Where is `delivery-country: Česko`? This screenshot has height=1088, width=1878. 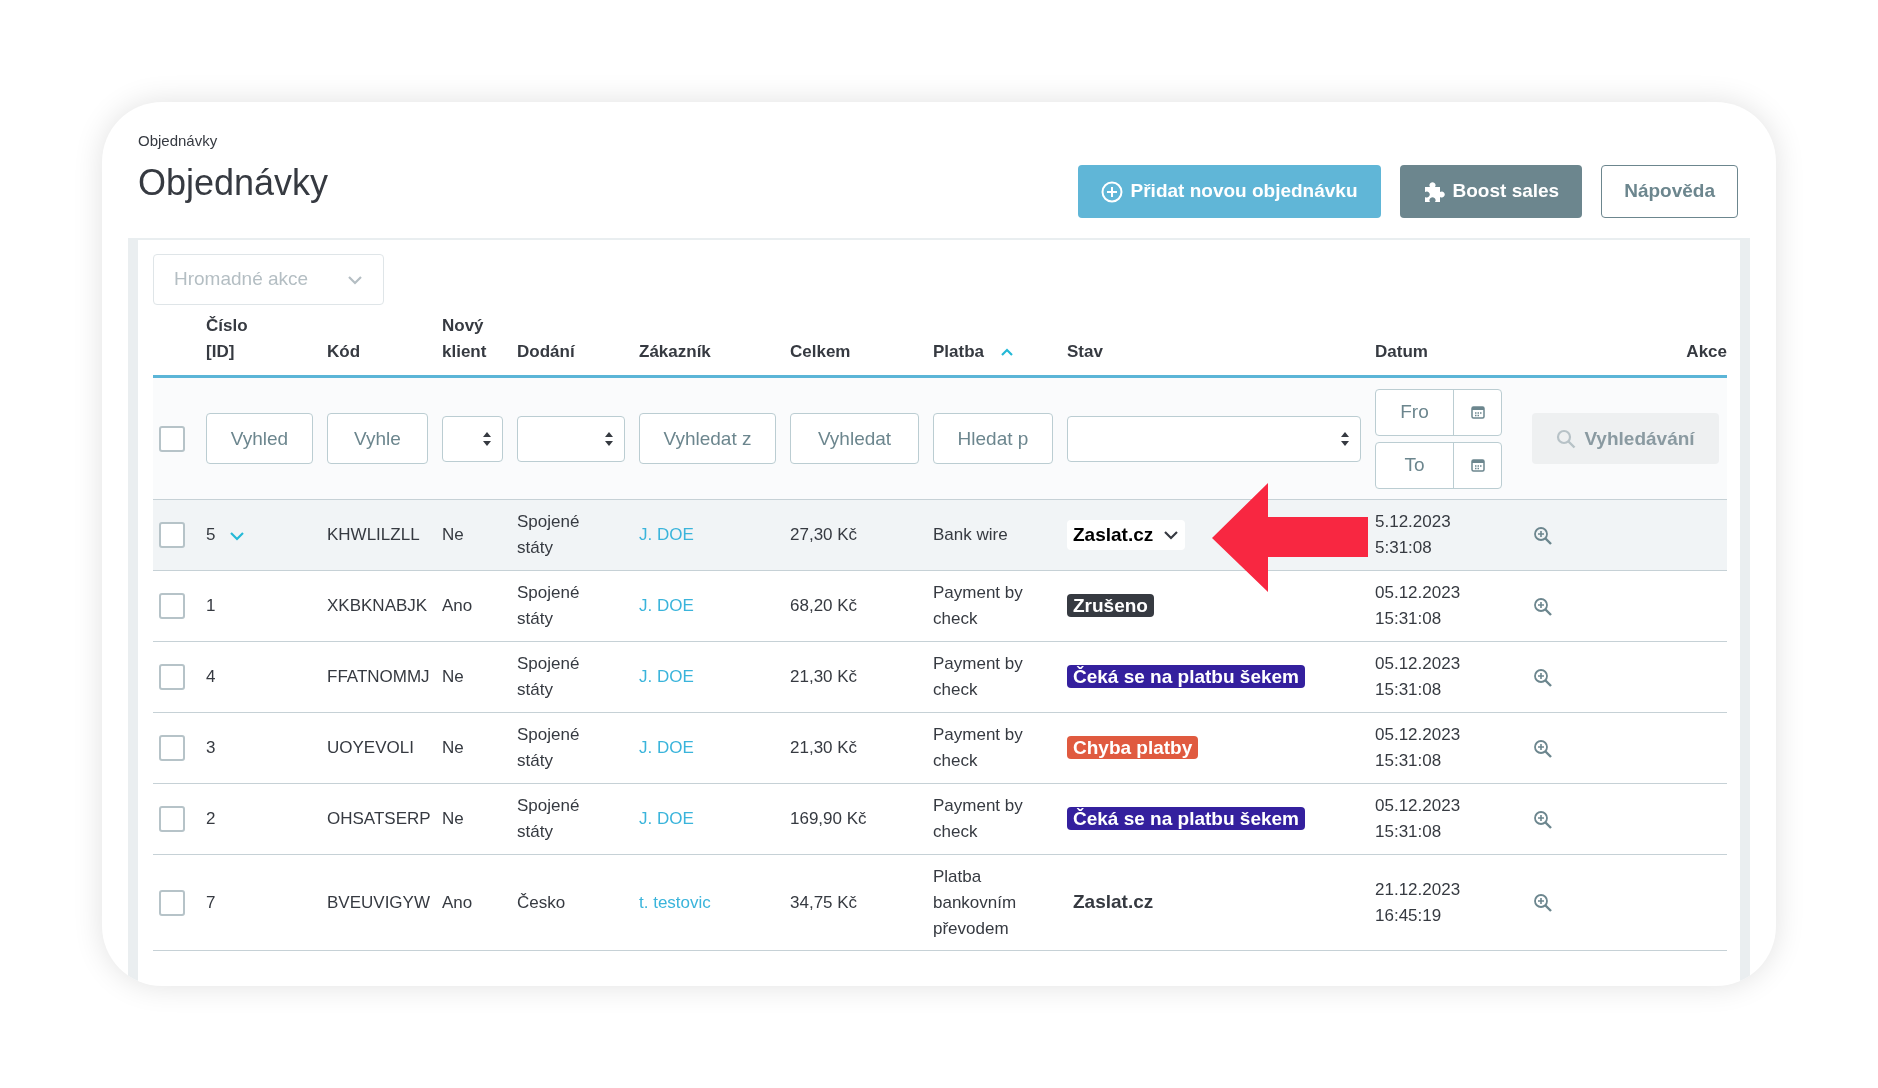 delivery-country: Česko is located at coordinates (542, 902).